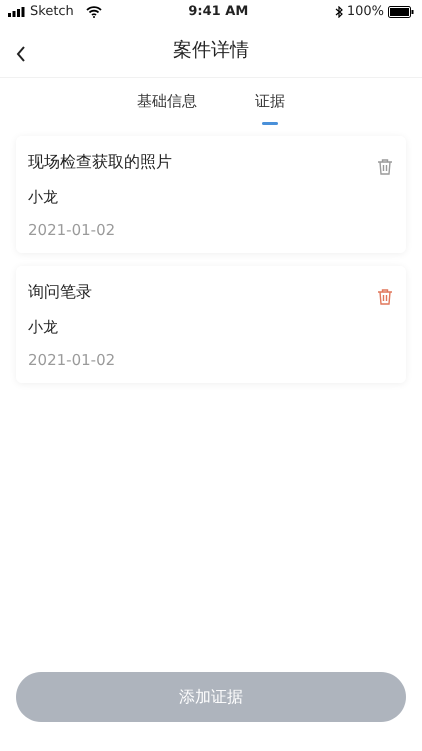  Describe the element at coordinates (218, 12) in the screenshot. I see `clock-time: 9:41 AM` at that location.